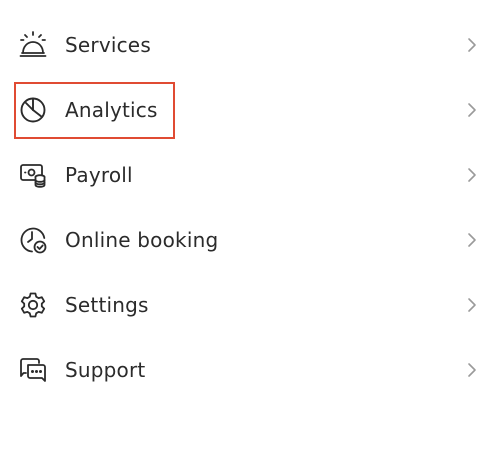 This screenshot has width=496, height=454. Describe the element at coordinates (33, 175) in the screenshot. I see `payroll-icon` at that location.